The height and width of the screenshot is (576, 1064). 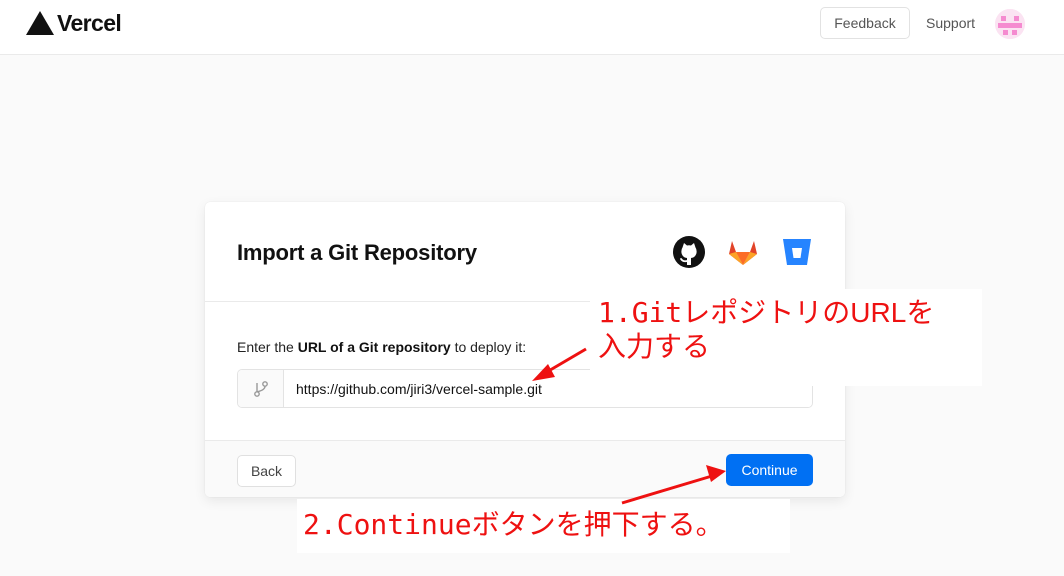 What do you see at coordinates (786, 337) in the screenshot?
I see `annotation-step-1: 1.GitレポジトリのURLを 入力する` at bounding box center [786, 337].